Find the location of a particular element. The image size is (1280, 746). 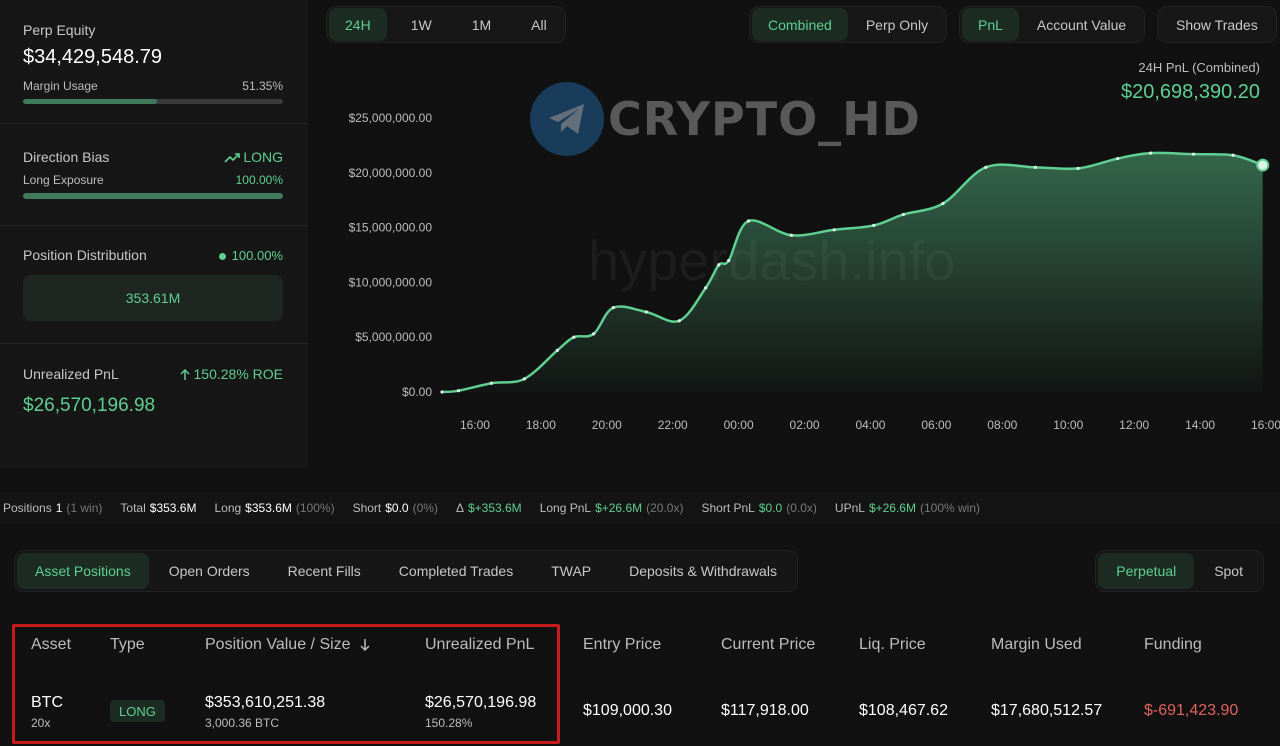

margin-usage-label: Margin Usage is located at coordinates (60, 86).